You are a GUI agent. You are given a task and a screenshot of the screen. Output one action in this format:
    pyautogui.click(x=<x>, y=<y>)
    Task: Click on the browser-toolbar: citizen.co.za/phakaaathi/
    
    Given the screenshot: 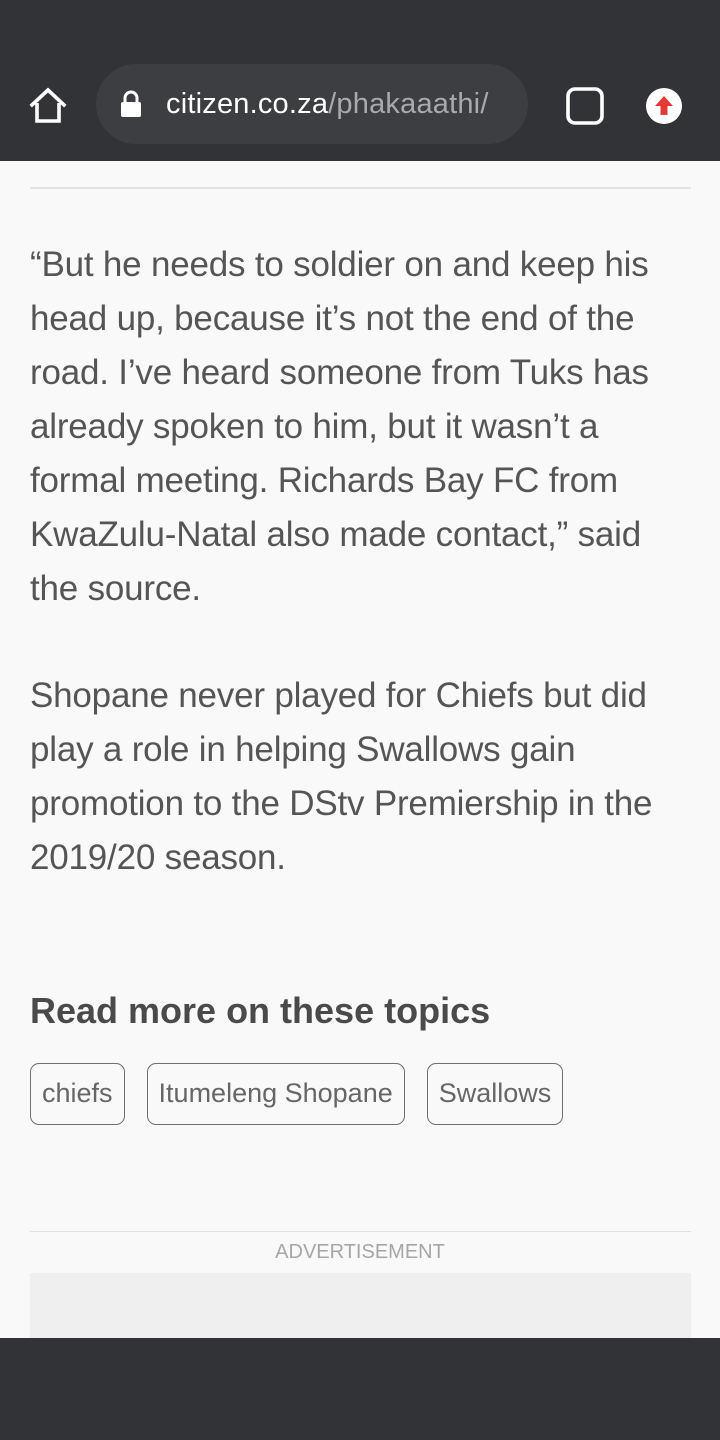 What is the action you would take?
    pyautogui.click(x=360, y=80)
    